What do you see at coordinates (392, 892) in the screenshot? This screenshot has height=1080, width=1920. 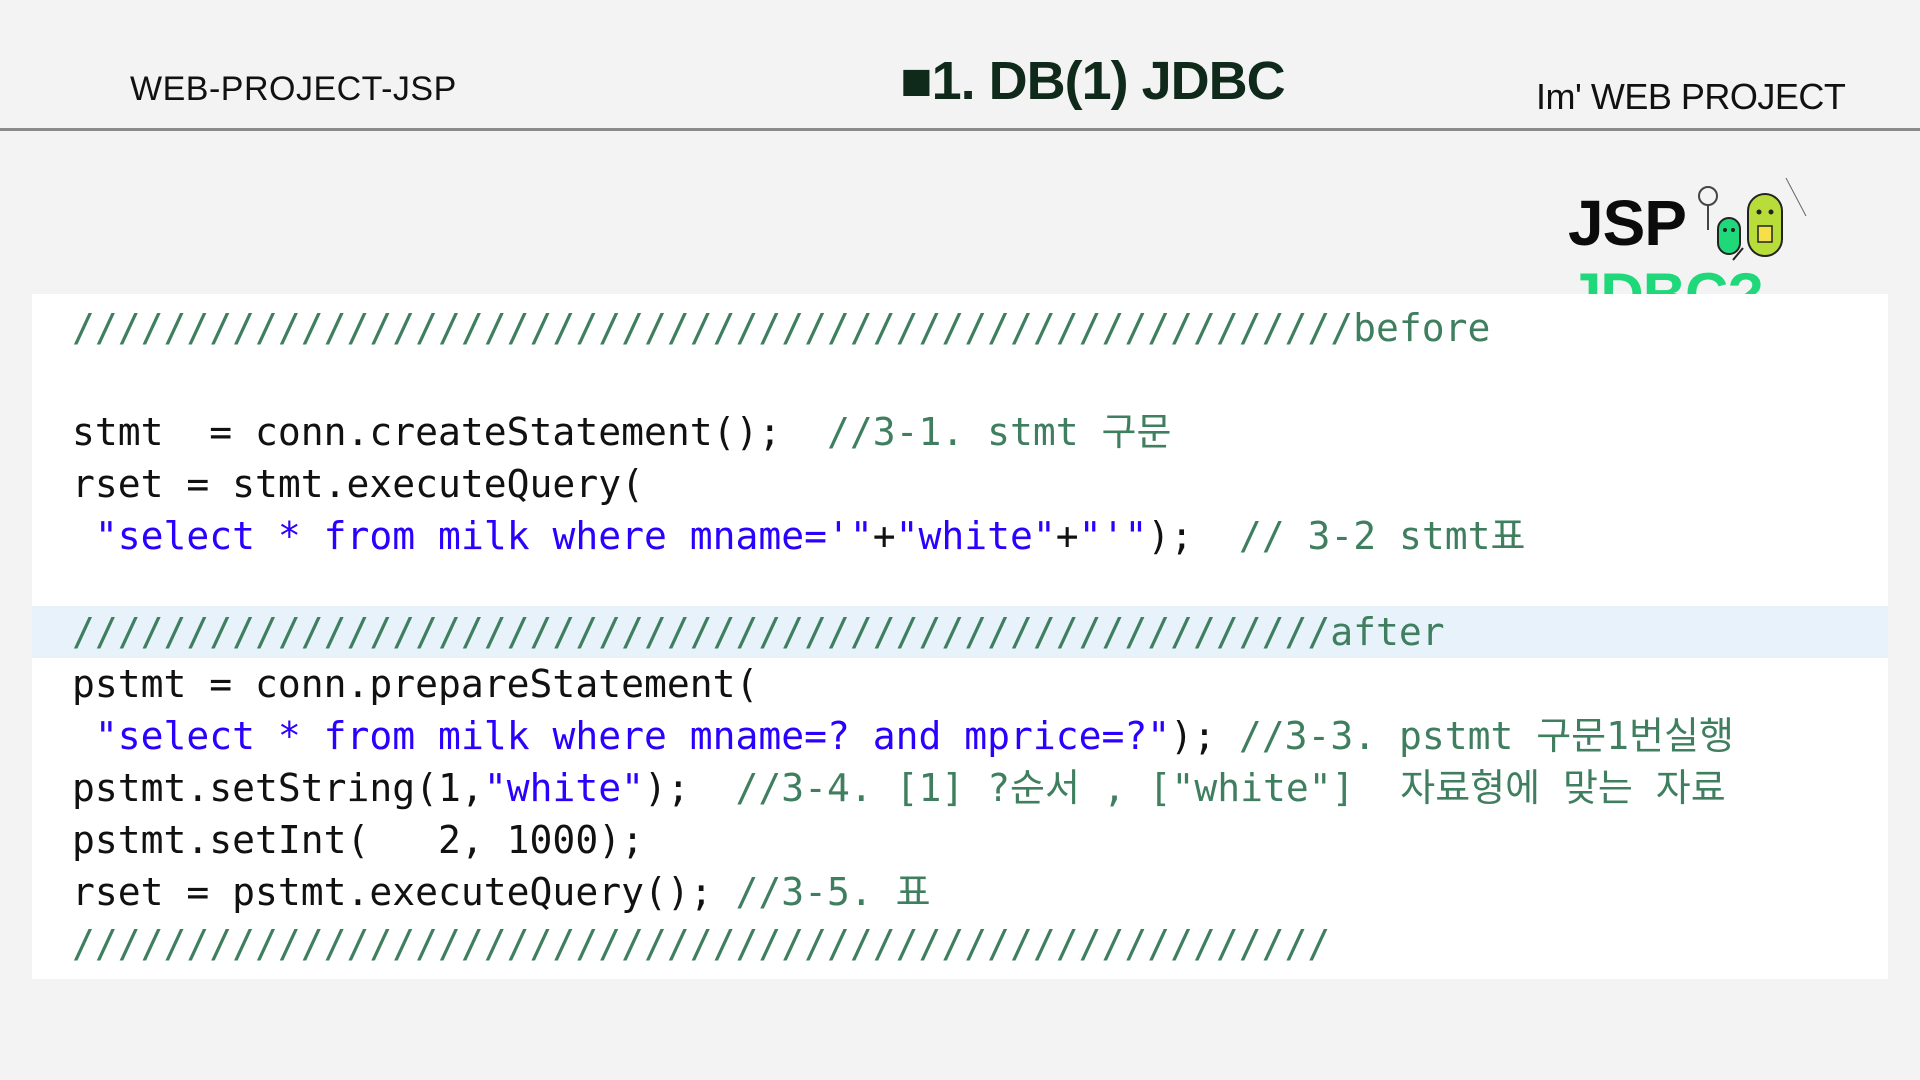 I see `code-text: rset = pstmt.executeQuery();` at bounding box center [392, 892].